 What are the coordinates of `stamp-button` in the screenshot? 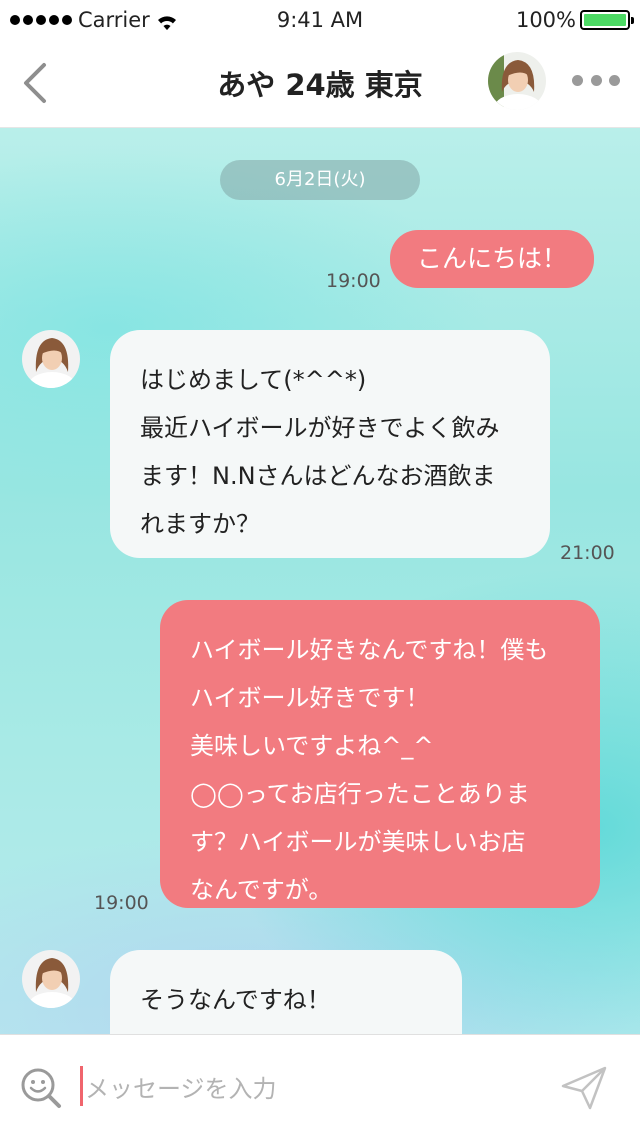 It's located at (41, 1088).